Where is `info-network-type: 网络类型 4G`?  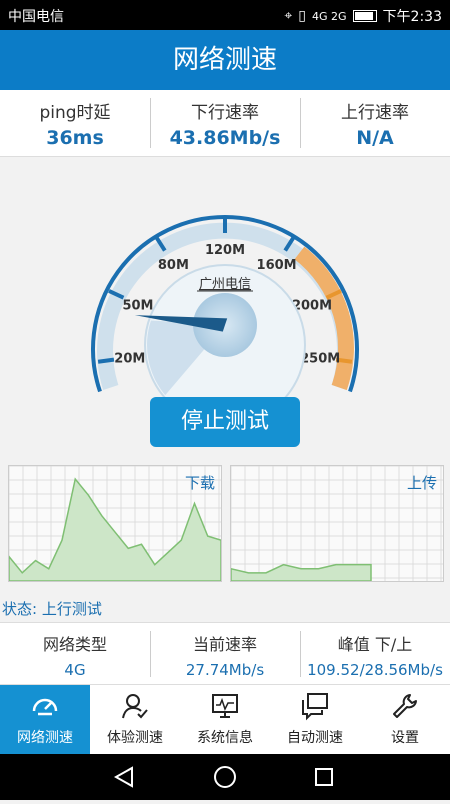 info-network-type: 网络类型 4G is located at coordinates (75, 654).